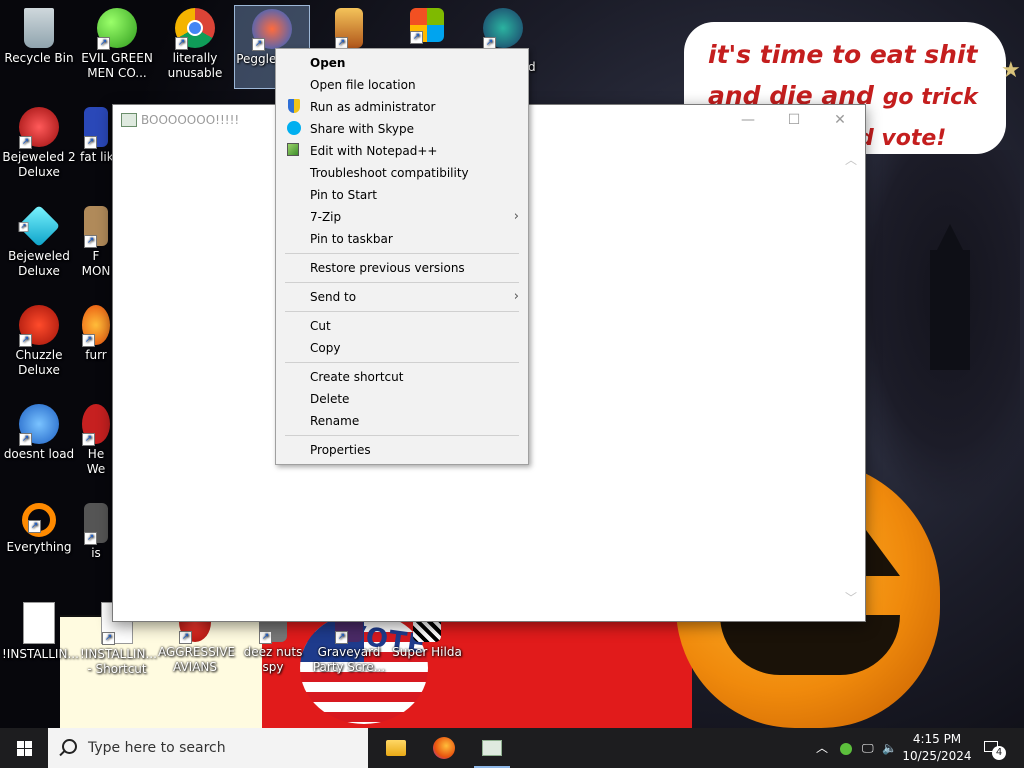 Image resolution: width=1024 pixels, height=768 pixels. Describe the element at coordinates (503, 41) in the screenshot. I see `desktop-icon-top-app-3: ↗ d` at that location.